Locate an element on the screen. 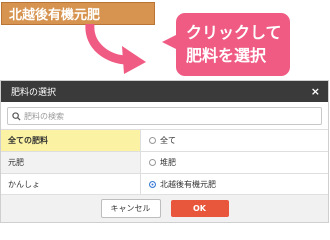 This screenshot has width=330, height=240. search-area is located at coordinates (164, 113).